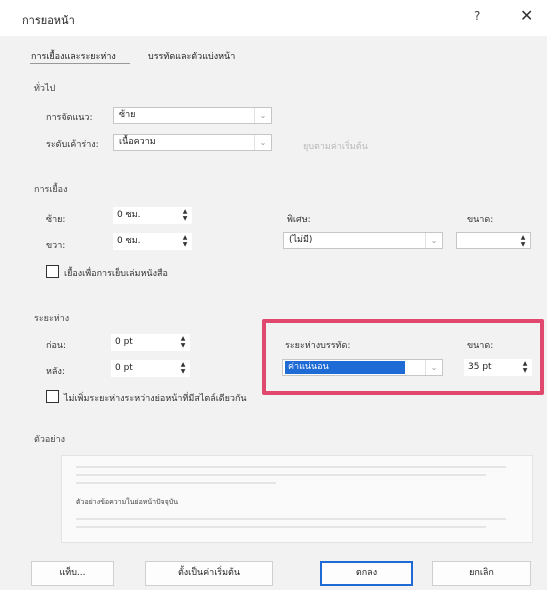  I want to click on close-button: ✕, so click(526, 15).